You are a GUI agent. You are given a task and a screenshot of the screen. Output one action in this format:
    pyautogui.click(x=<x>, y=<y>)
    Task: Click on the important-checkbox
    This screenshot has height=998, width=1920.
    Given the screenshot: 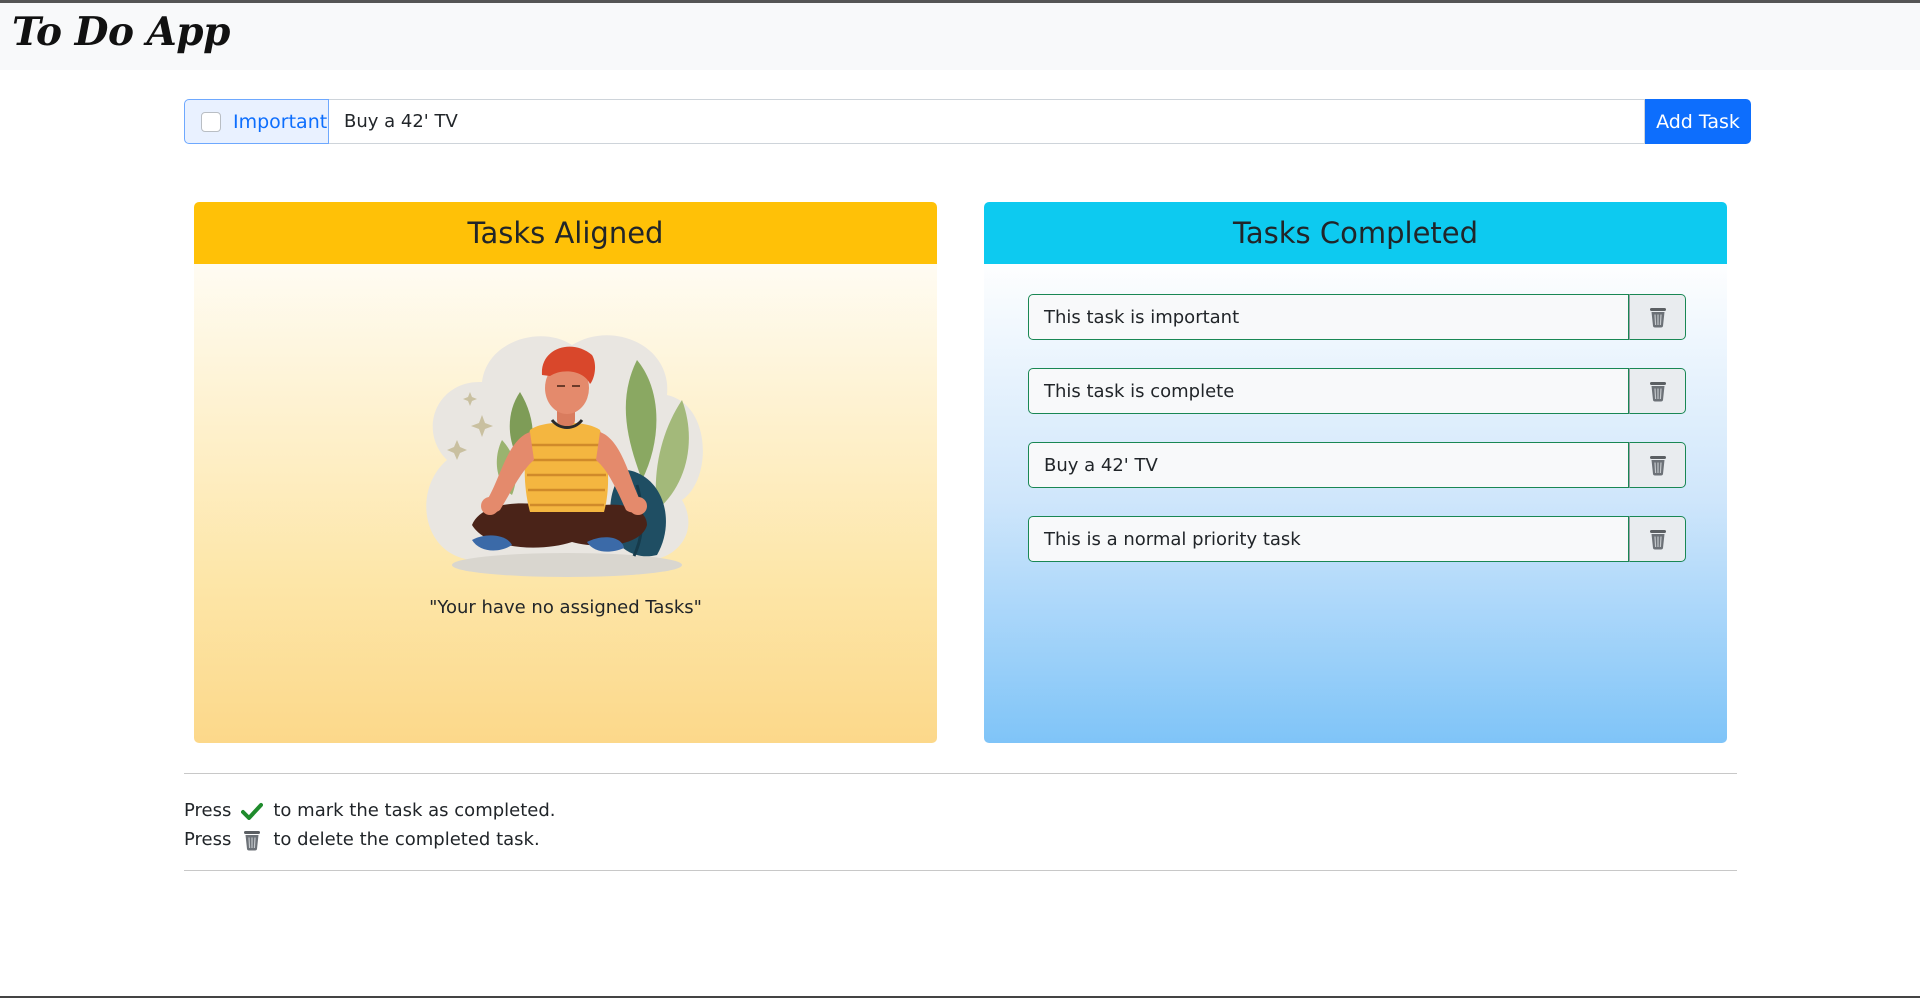 What is the action you would take?
    pyautogui.click(x=211, y=121)
    